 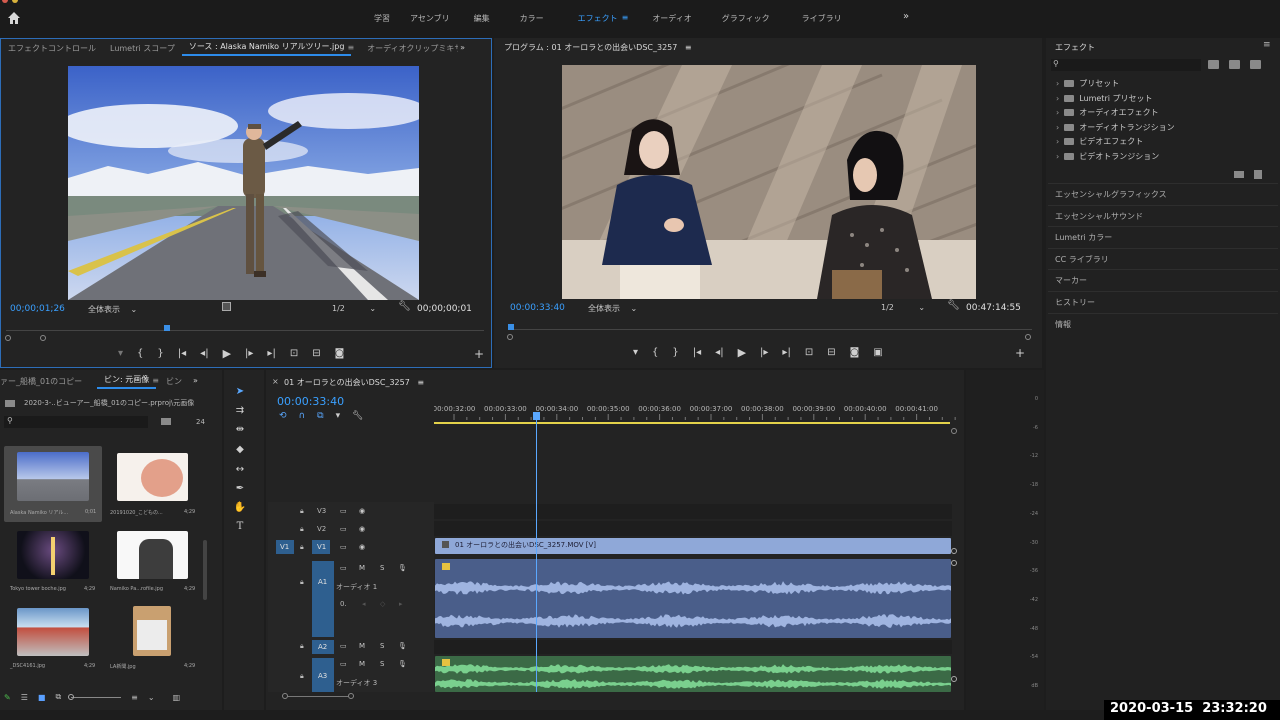 What do you see at coordinates (160, 353) in the screenshot?
I see `mark-out-icon: }` at bounding box center [160, 353].